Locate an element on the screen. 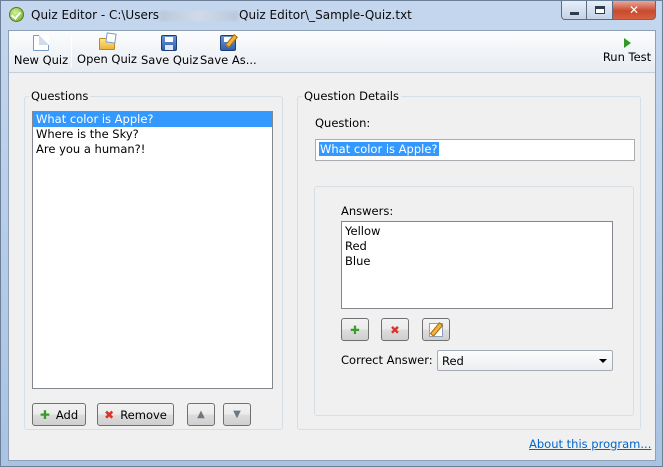  toolbar-separator is located at coordinates (71, 51).